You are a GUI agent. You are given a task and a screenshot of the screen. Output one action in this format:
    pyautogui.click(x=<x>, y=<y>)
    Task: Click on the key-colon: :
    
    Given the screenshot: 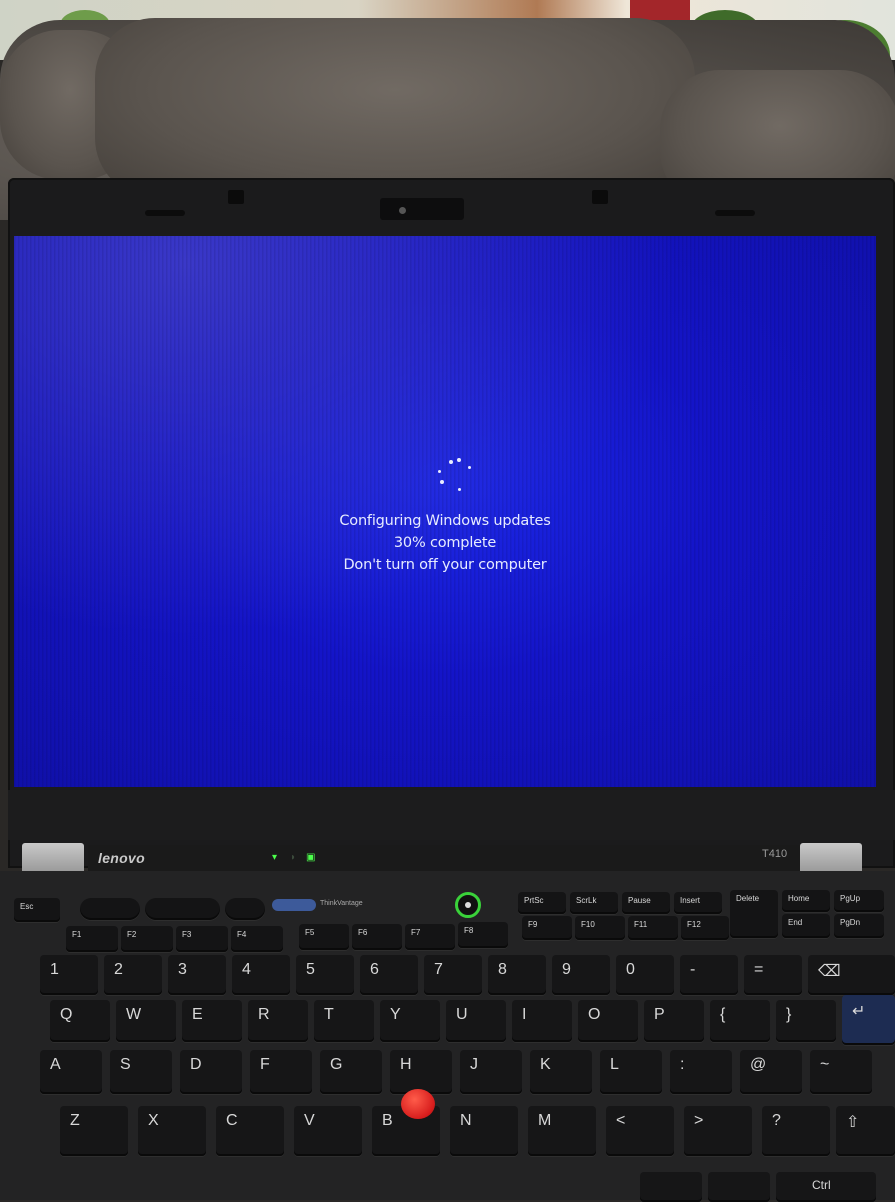 What is the action you would take?
    pyautogui.click(x=701, y=1072)
    